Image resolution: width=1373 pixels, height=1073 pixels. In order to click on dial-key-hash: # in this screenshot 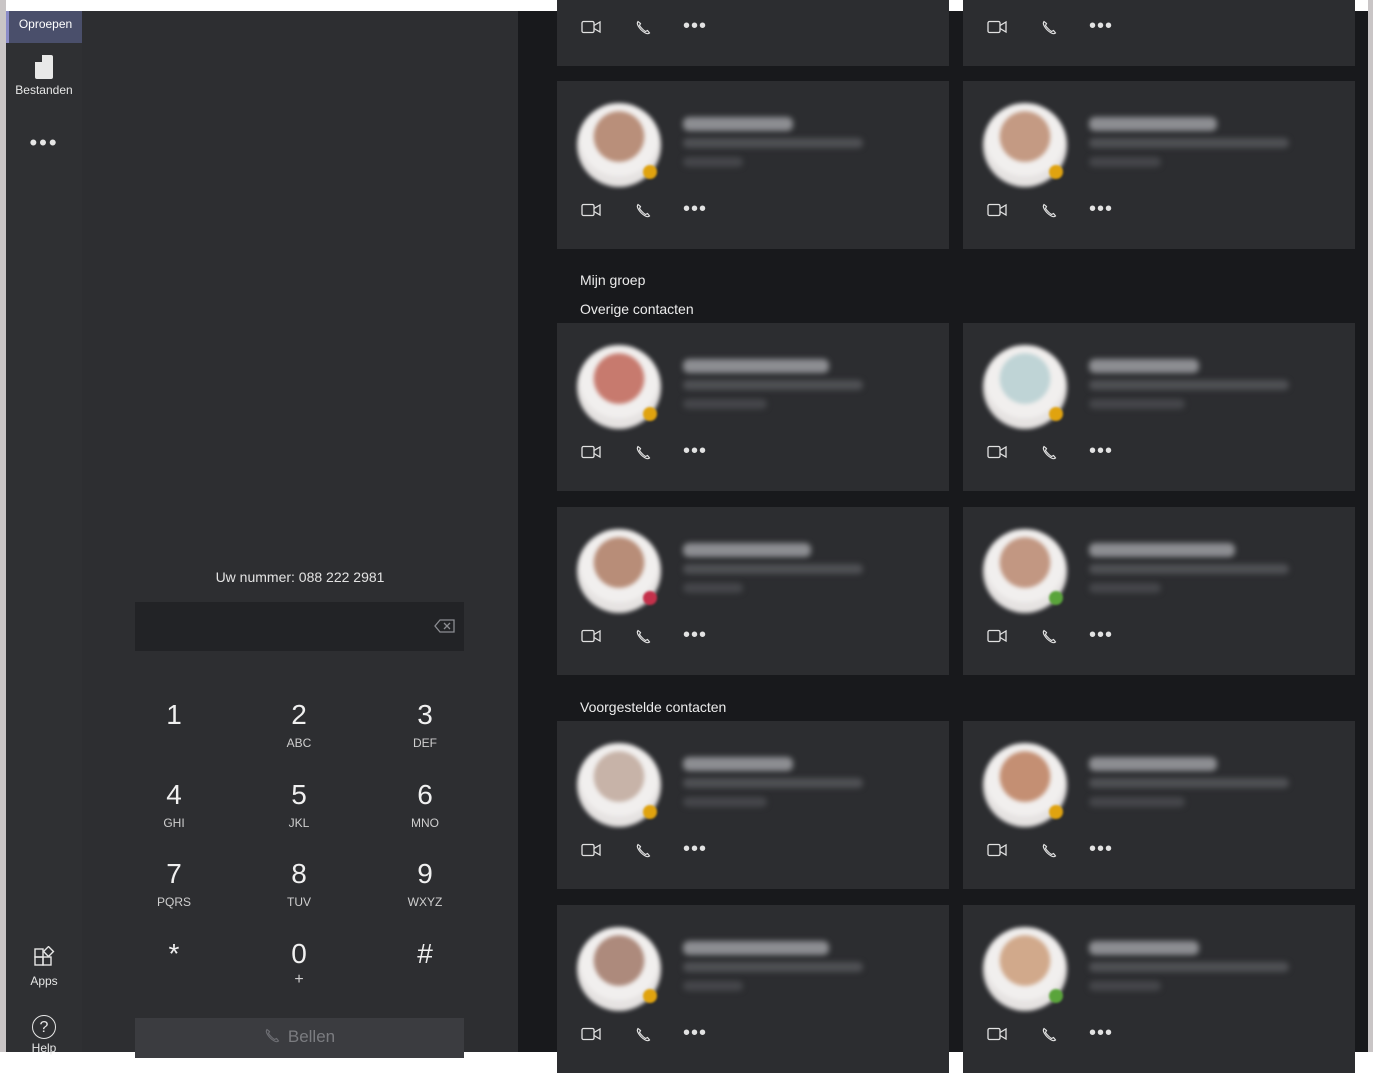, I will do `click(425, 957)`.